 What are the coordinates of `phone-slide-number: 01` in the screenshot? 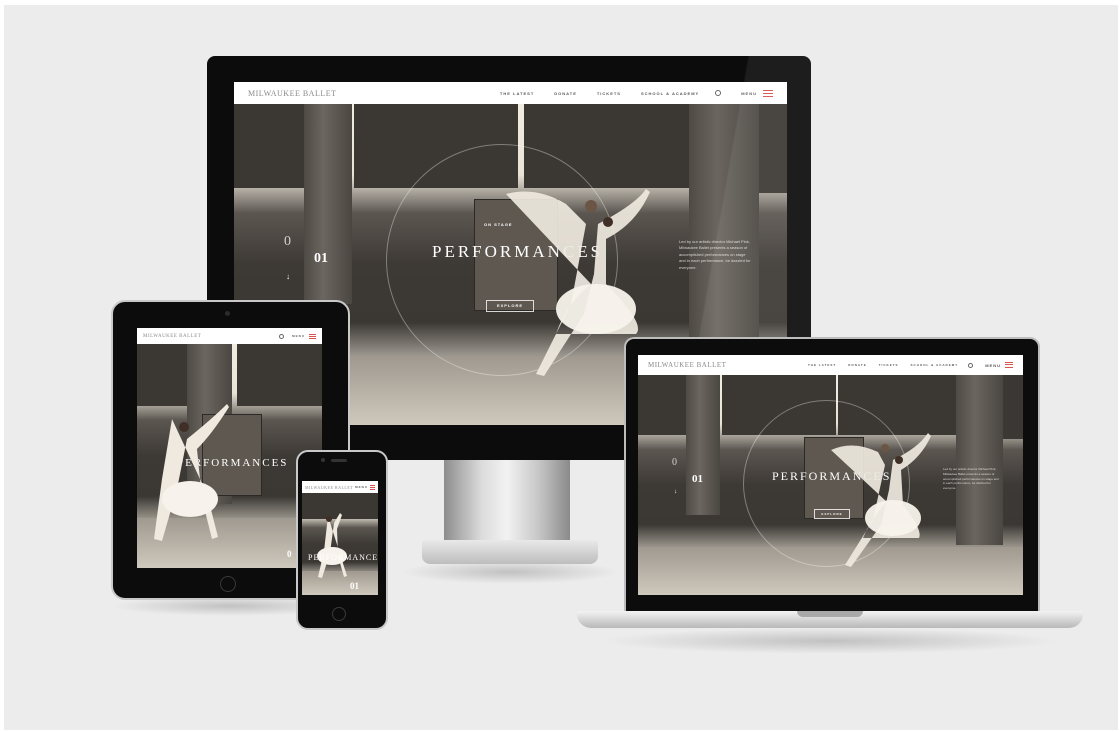 It's located at (354, 586).